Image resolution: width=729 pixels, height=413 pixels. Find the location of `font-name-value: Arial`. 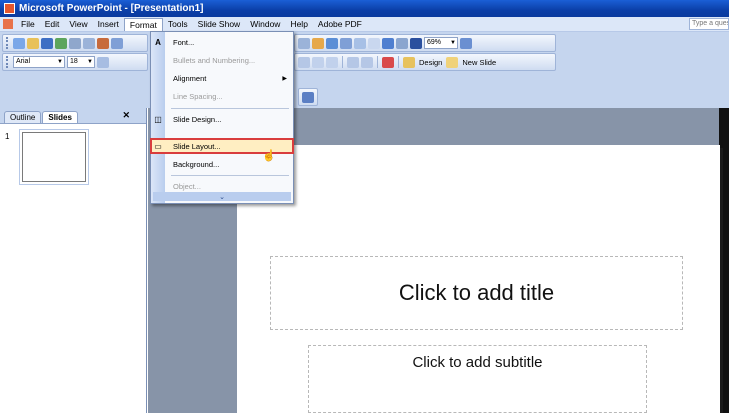

font-name-value: Arial is located at coordinates (23, 61).